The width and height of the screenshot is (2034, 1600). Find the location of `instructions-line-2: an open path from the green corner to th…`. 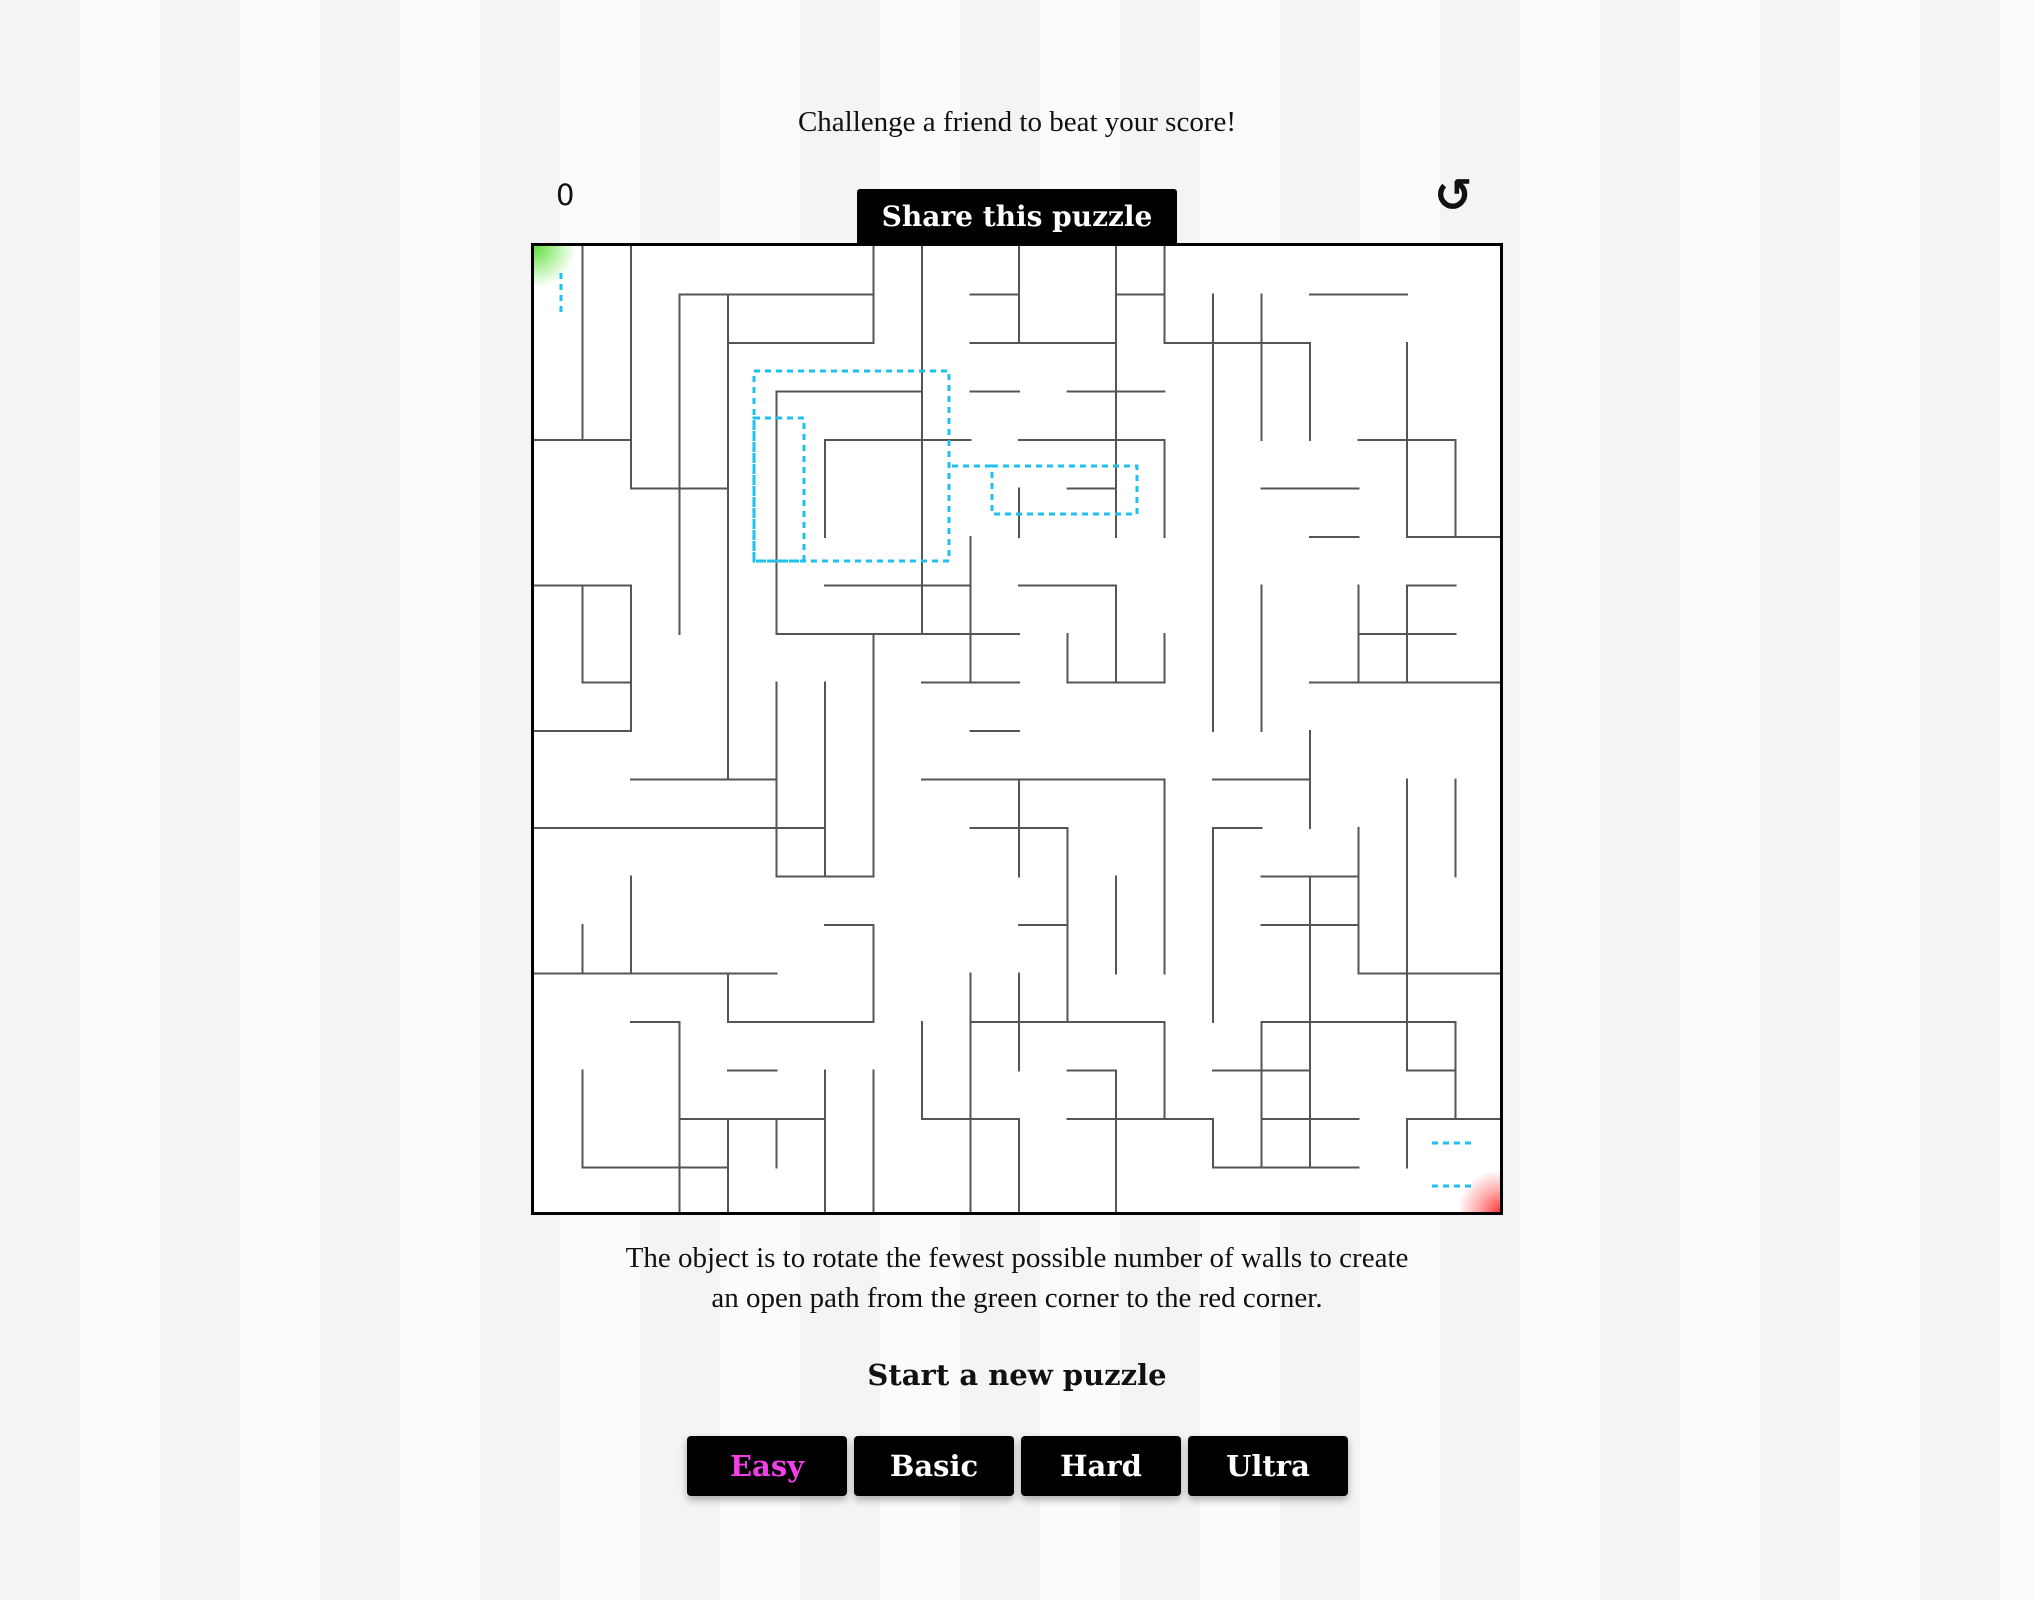

instructions-line-2: an open path from the green corner to th… is located at coordinates (1017, 1298).